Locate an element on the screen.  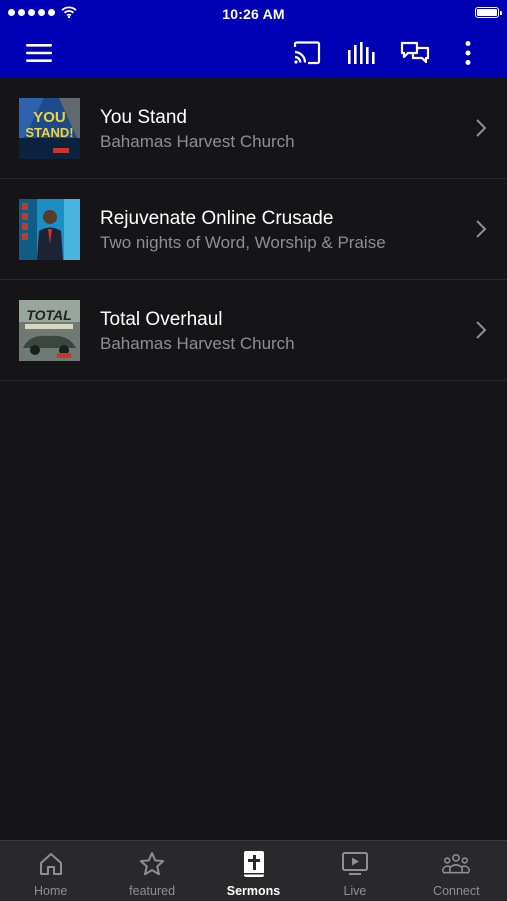
cast-icon is located at coordinates (307, 53).